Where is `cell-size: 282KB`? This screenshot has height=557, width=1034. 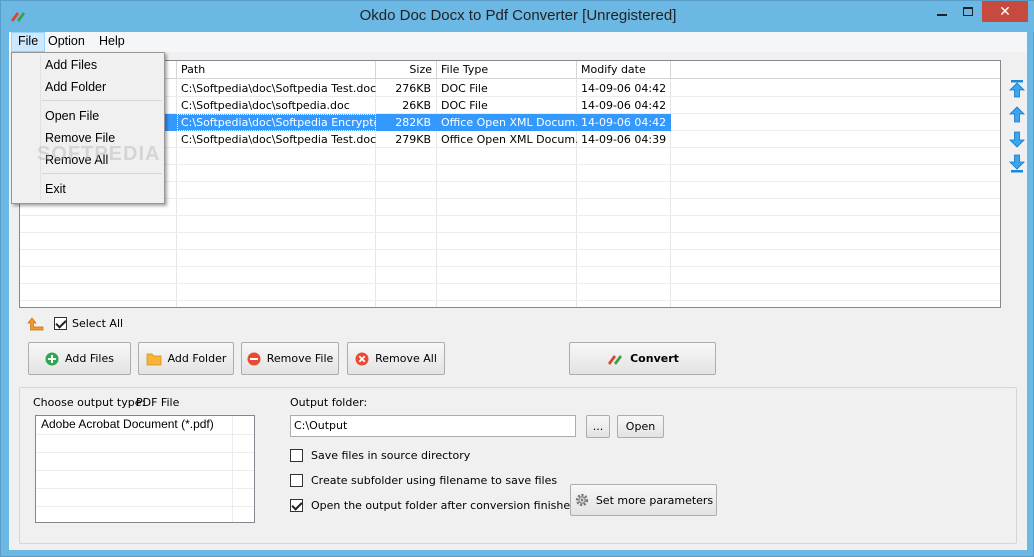 cell-size: 282KB is located at coordinates (406, 122).